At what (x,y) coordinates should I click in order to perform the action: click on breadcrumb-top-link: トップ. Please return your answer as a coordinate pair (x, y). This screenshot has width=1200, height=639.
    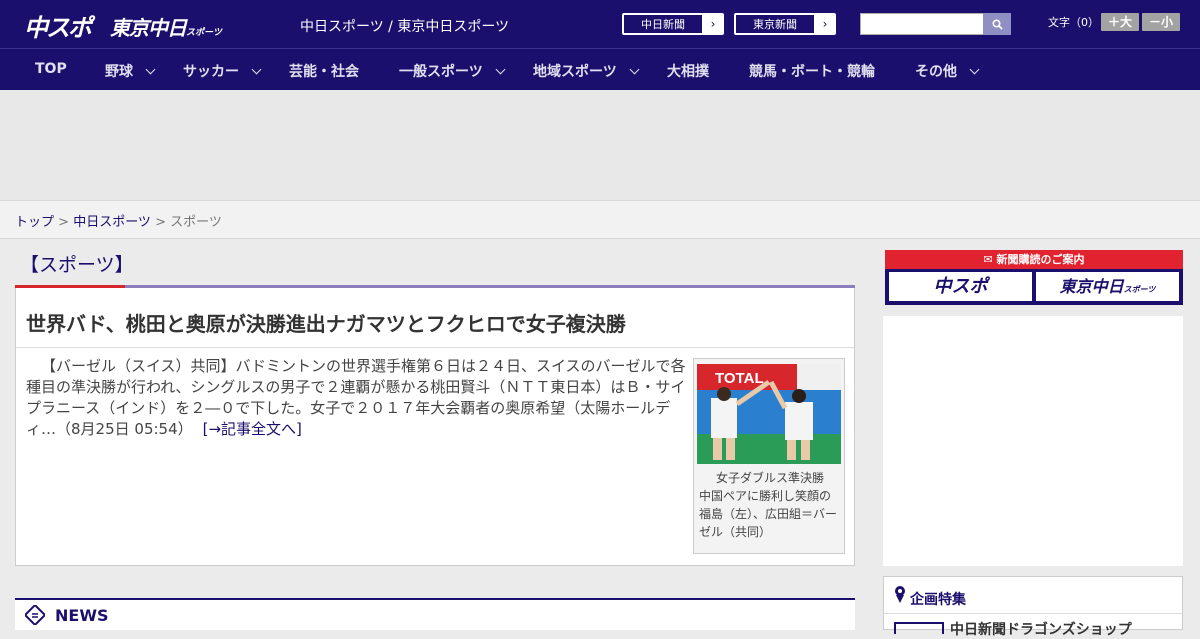
    Looking at the image, I should click on (34, 222).